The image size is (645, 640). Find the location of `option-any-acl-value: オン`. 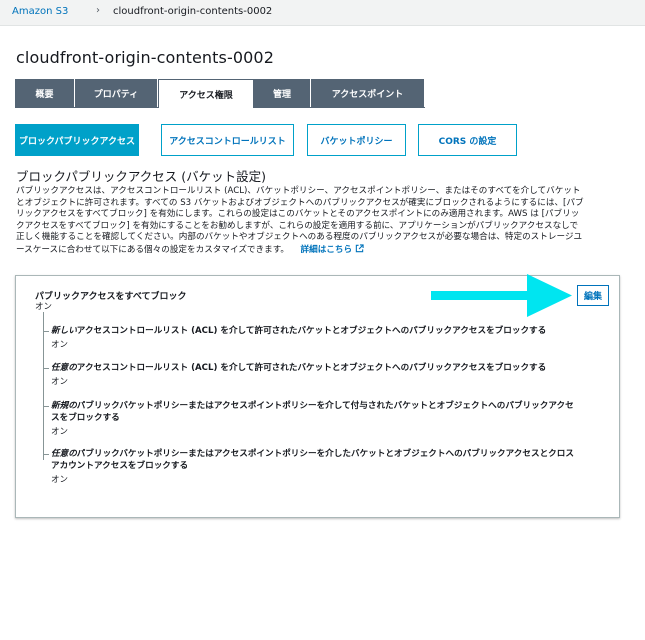

option-any-acl-value: オン is located at coordinates (60, 382).